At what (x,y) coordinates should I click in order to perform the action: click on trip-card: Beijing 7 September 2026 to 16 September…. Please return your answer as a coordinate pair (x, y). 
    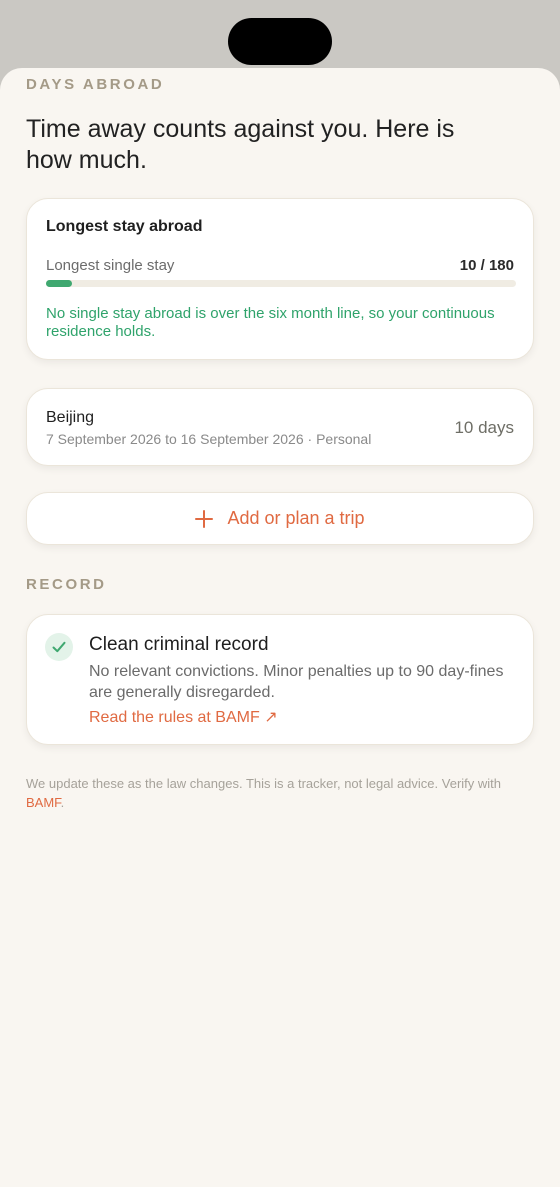
    Looking at the image, I should click on (280, 427).